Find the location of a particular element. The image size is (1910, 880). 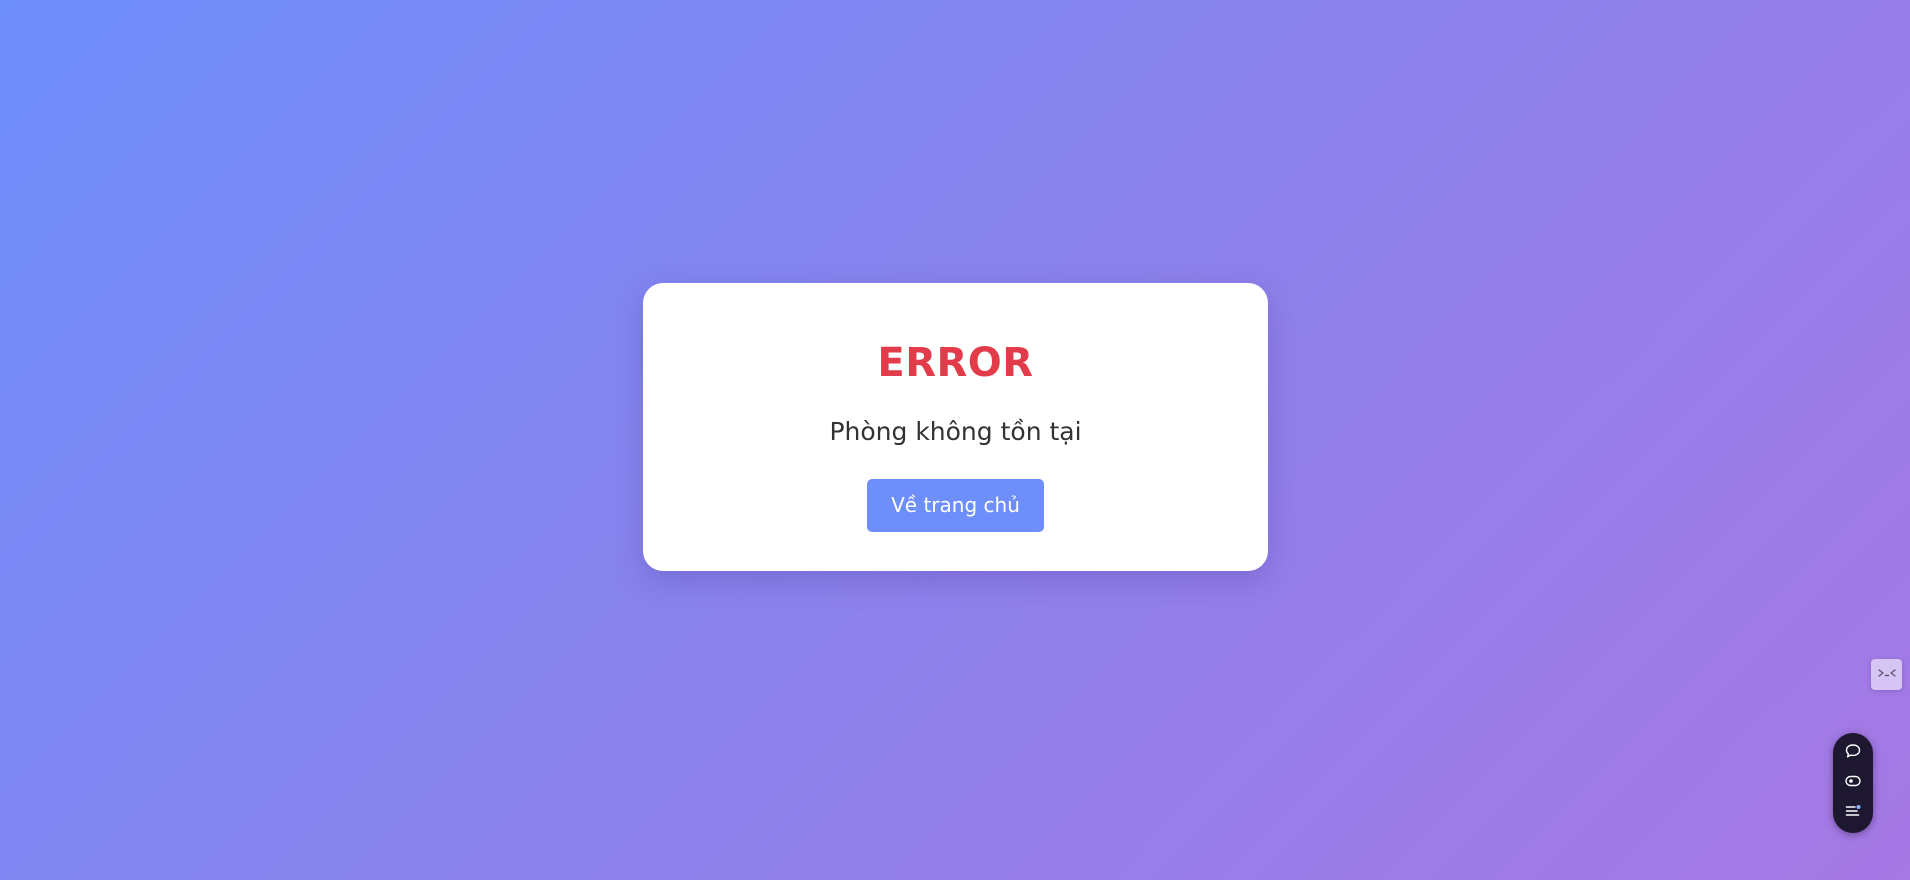

menu-button is located at coordinates (1853, 813).